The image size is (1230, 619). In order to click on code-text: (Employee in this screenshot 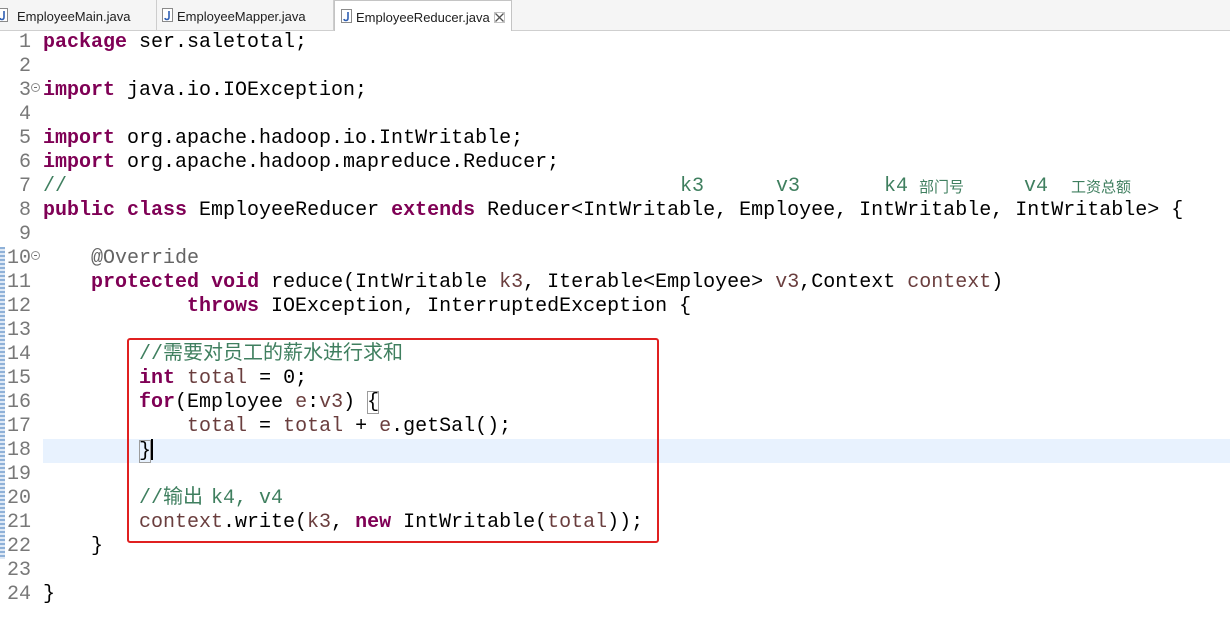, I will do `click(235, 402)`.